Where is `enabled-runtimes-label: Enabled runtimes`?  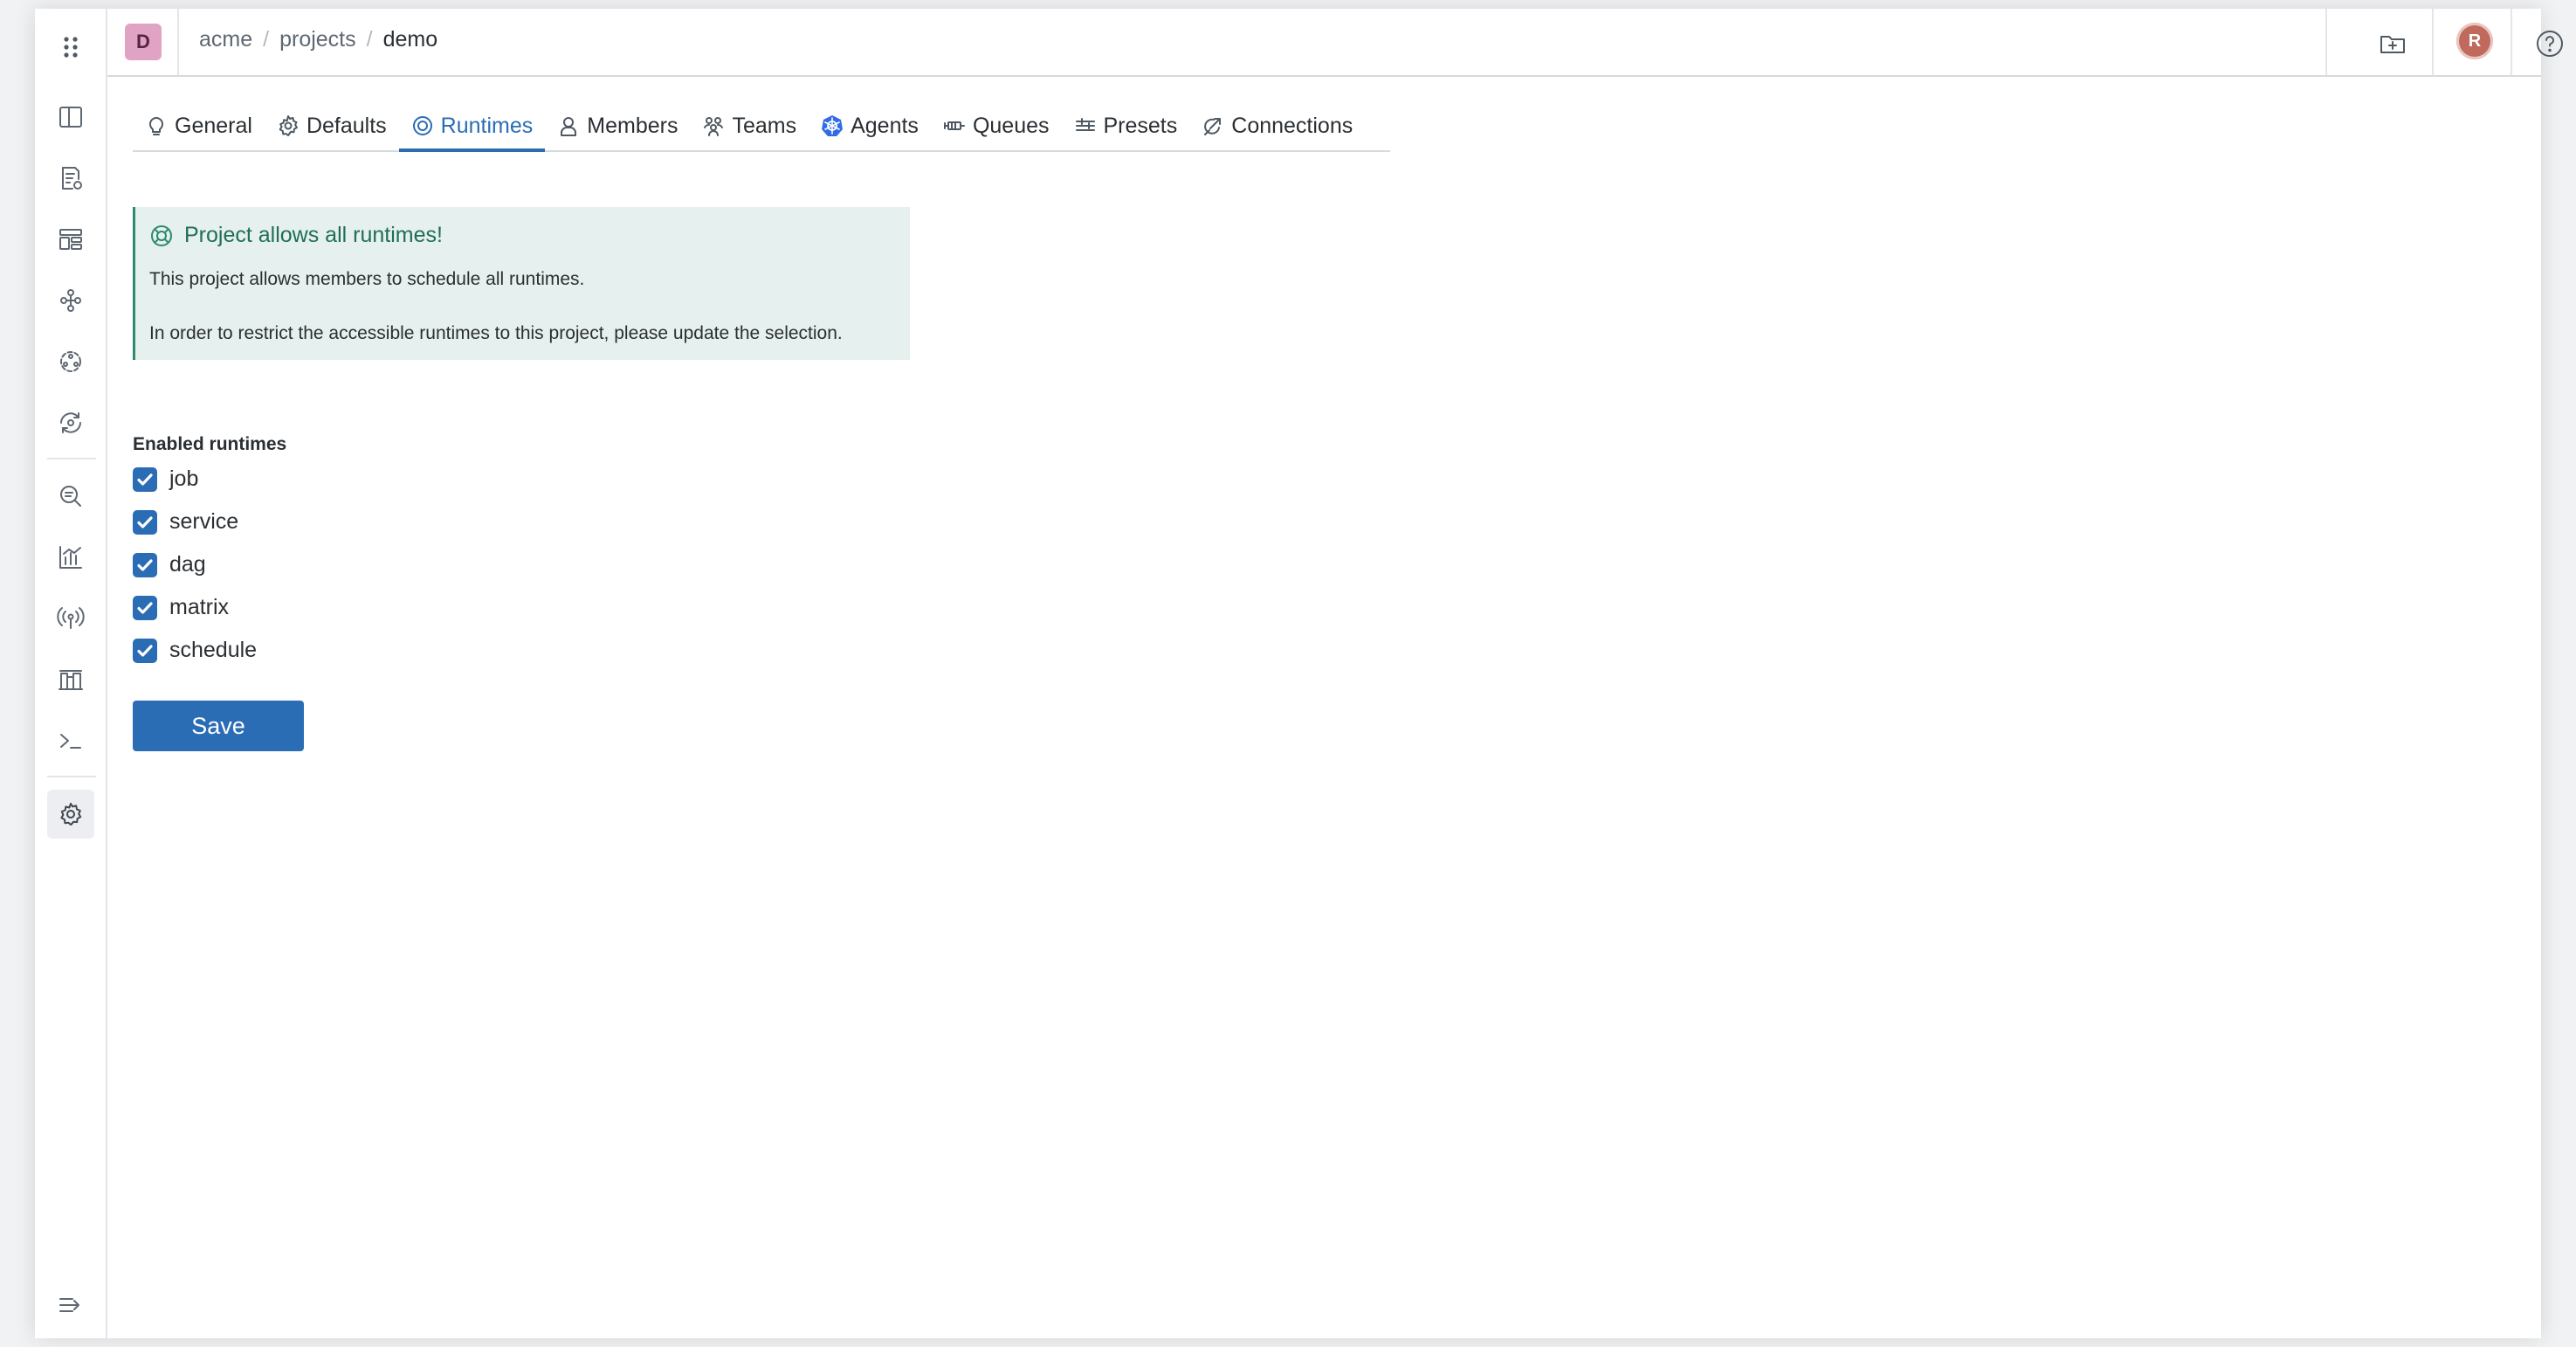
enabled-runtimes-label: Enabled runtimes is located at coordinates (210, 444).